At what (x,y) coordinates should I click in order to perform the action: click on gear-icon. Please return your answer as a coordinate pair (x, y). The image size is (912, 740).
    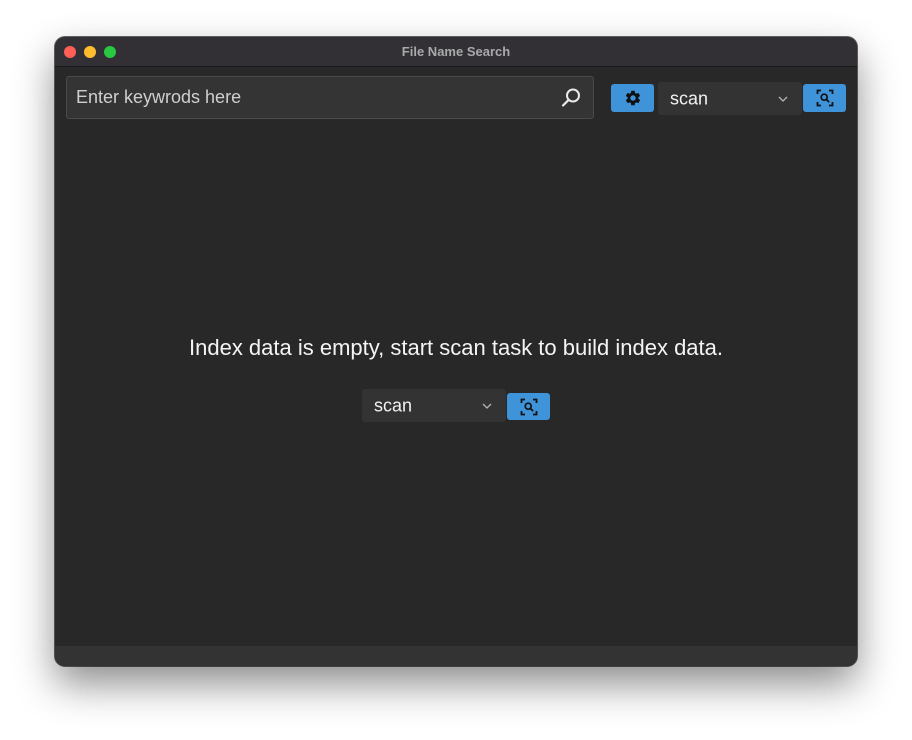
    Looking at the image, I should click on (632, 98).